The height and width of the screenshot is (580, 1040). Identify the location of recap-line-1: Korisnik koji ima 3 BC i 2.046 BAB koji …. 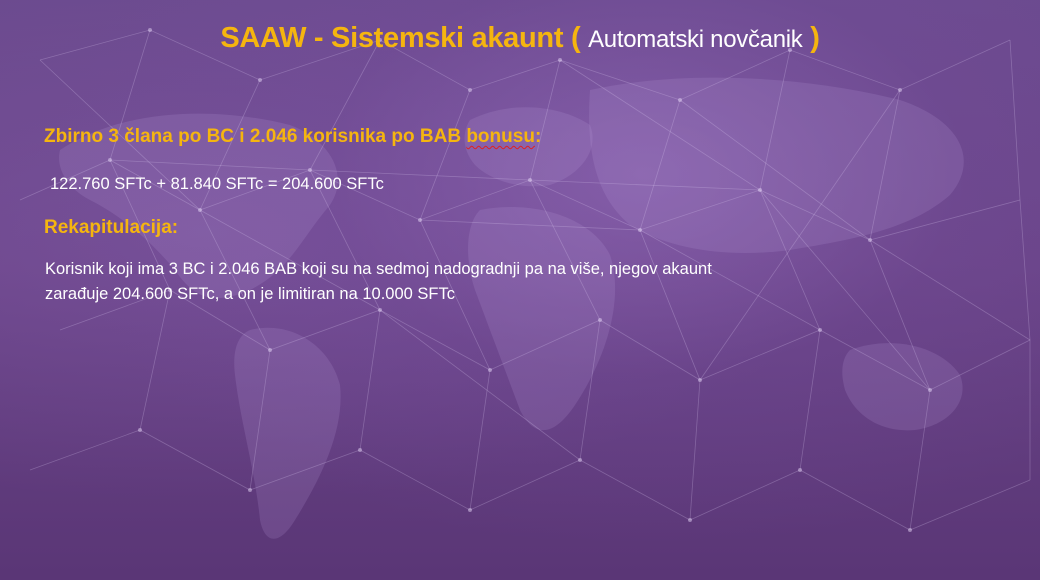
(378, 269).